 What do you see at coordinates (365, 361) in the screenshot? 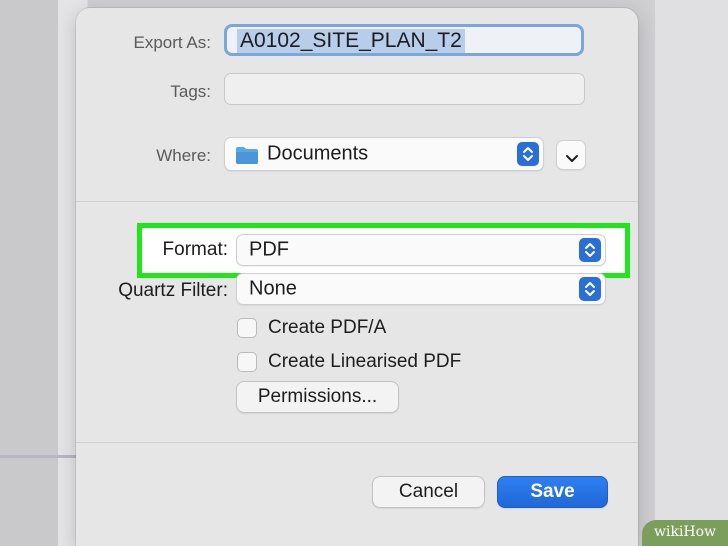
I see `create-linearised-label: Create Linearised PDF` at bounding box center [365, 361].